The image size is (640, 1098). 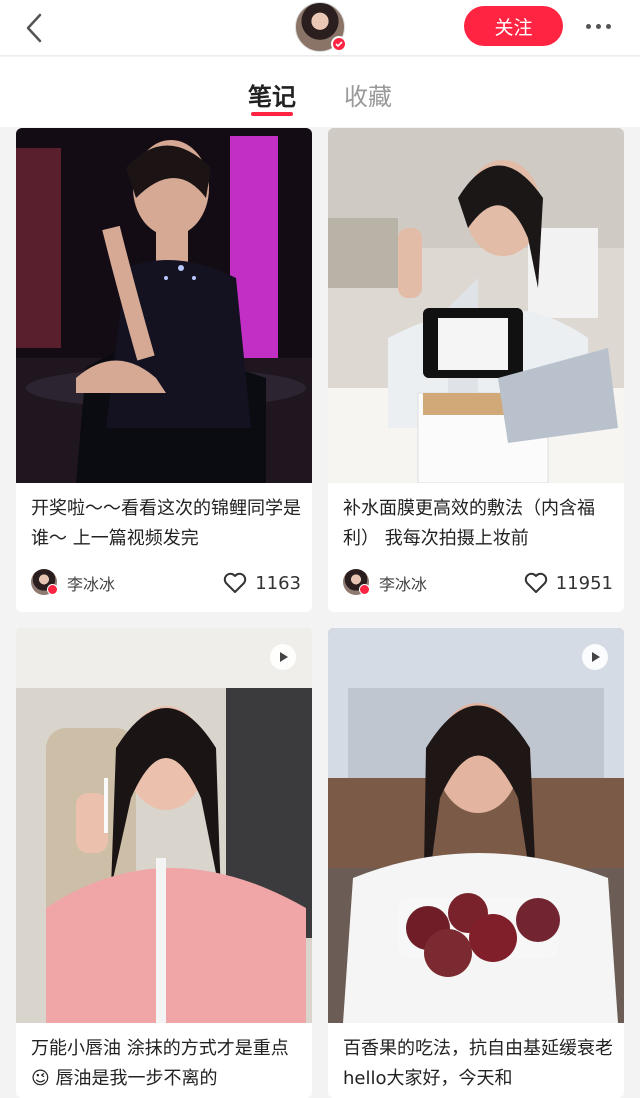 What do you see at coordinates (368, 94) in the screenshot?
I see `tab-favorites: 收藏` at bounding box center [368, 94].